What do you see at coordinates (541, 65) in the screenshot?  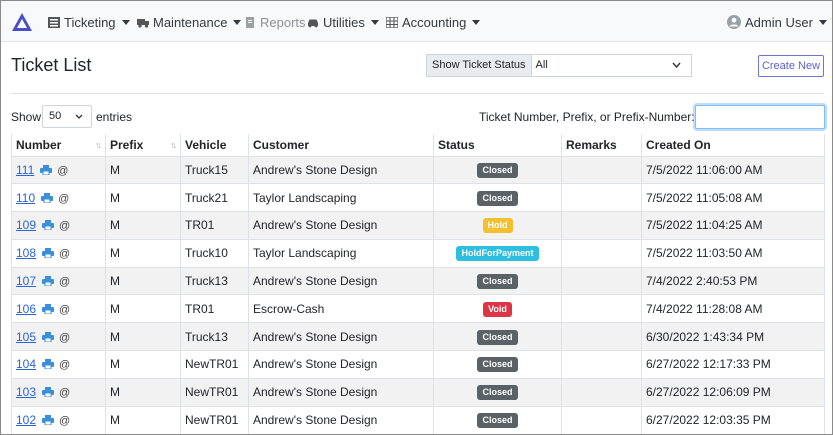 I see `status-filter-value: All` at bounding box center [541, 65].